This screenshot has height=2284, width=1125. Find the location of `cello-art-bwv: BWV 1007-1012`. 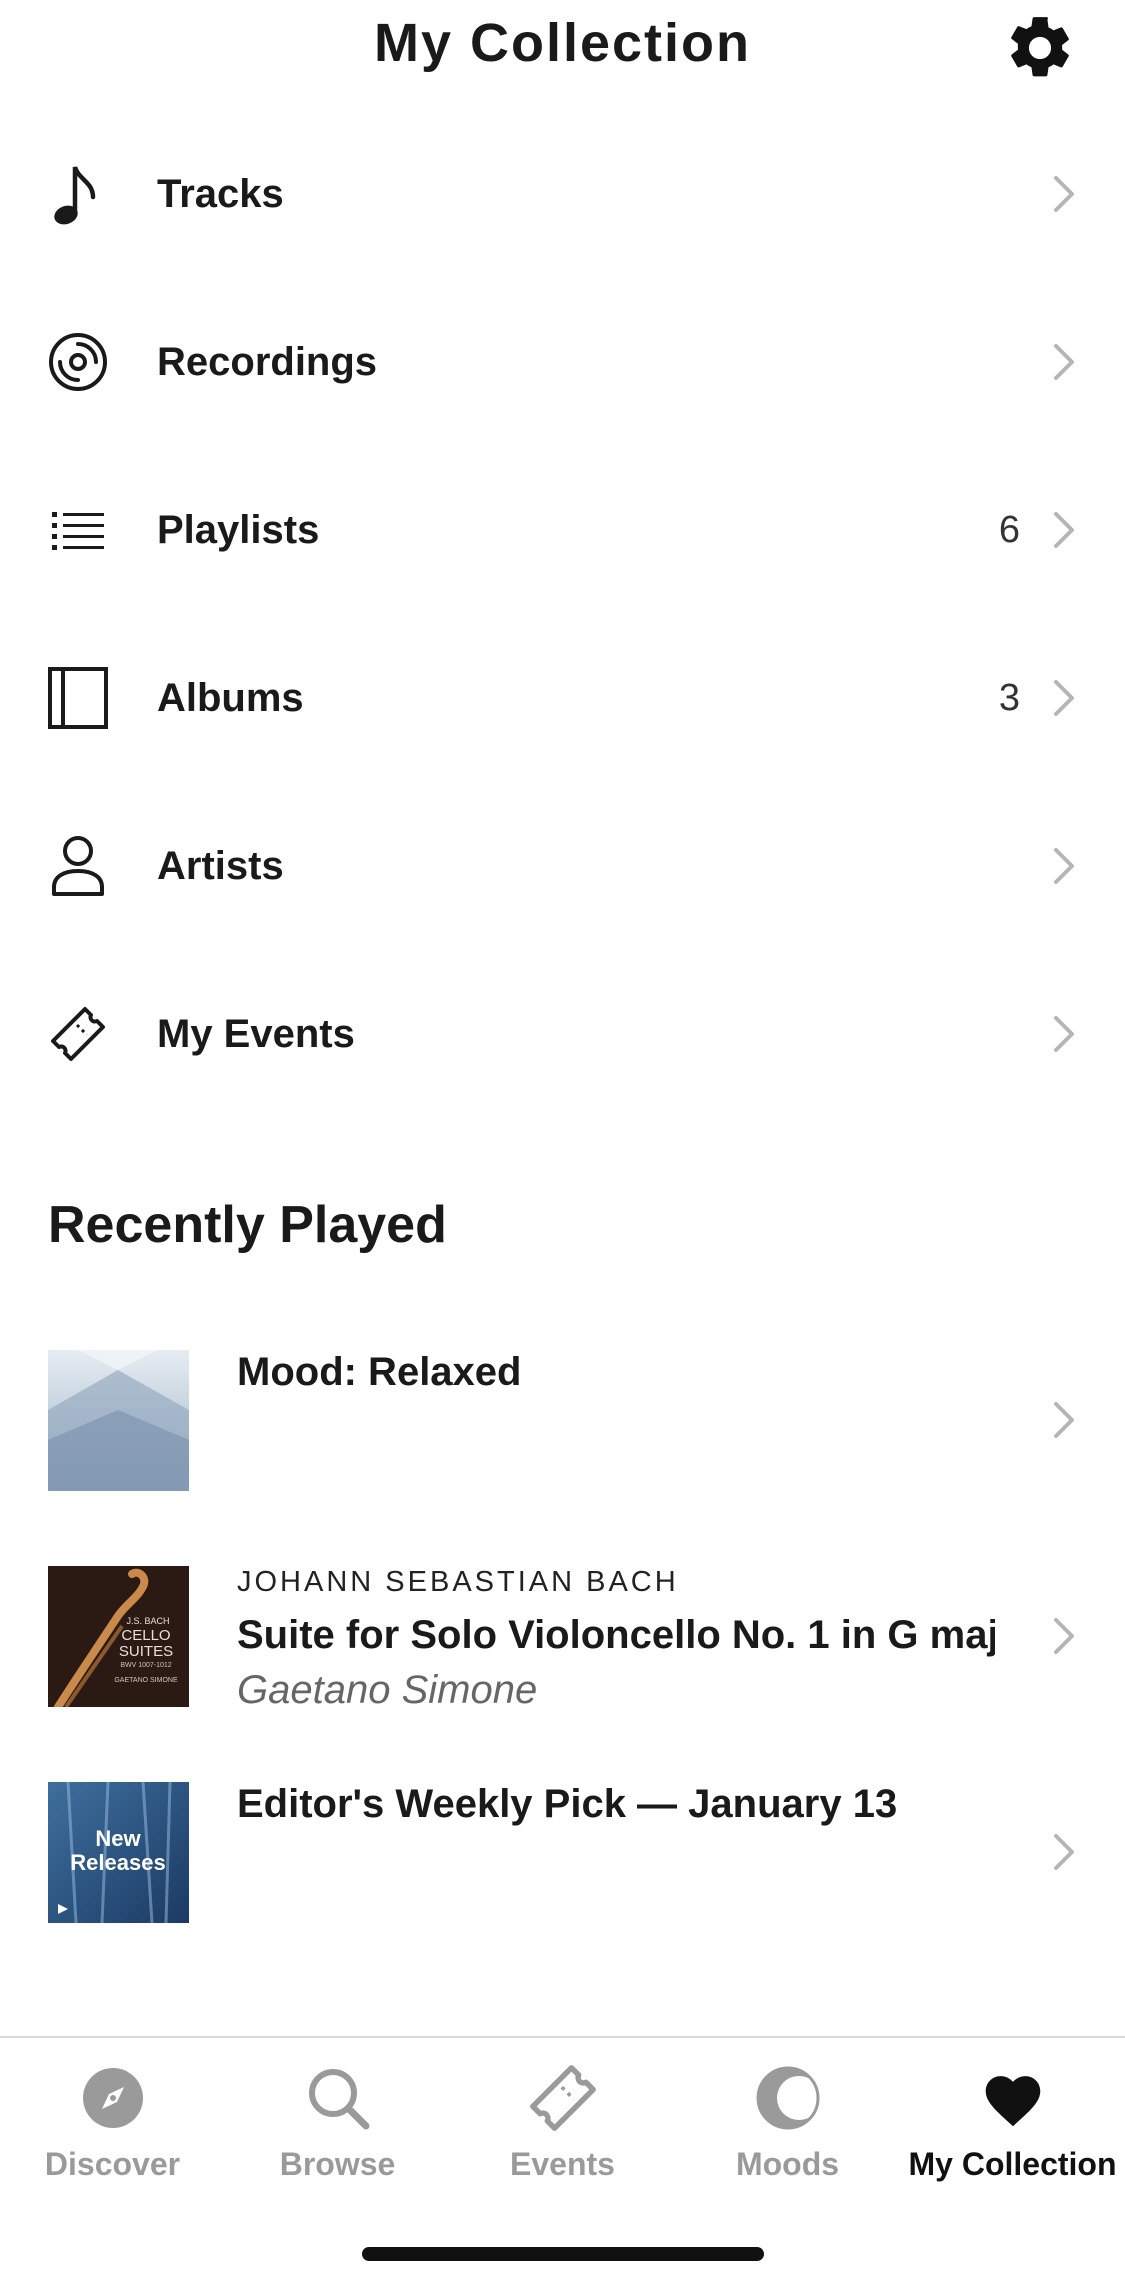

cello-art-bwv: BWV 1007-1012 is located at coordinates (145, 1665).